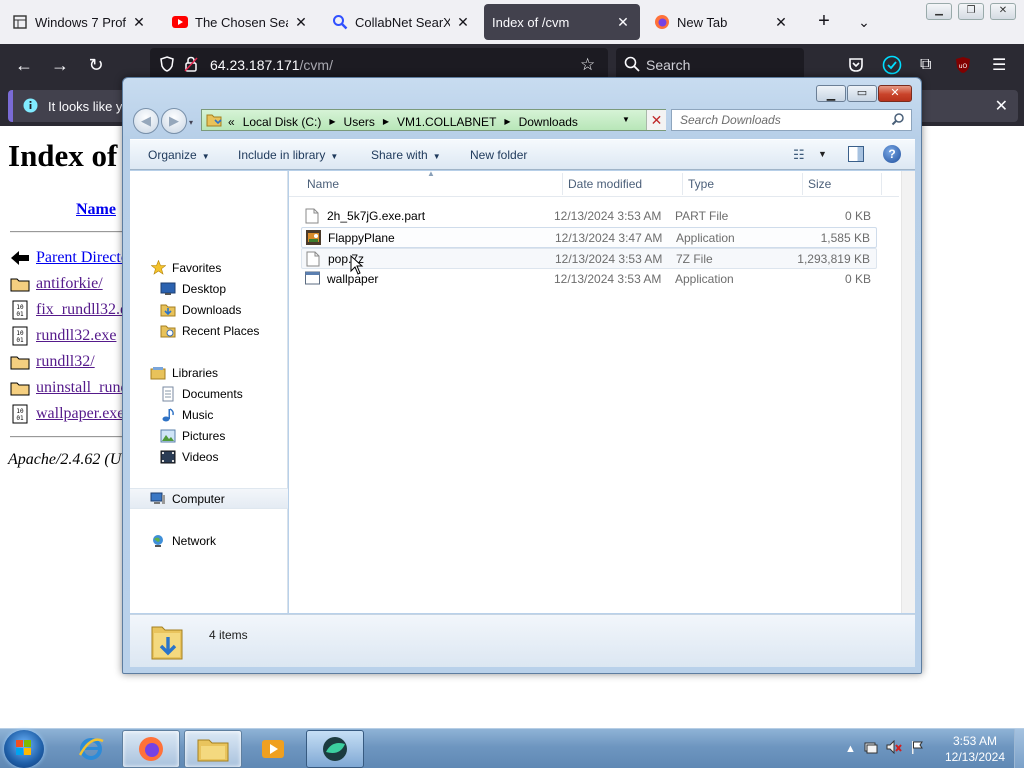 This screenshot has width=1024, height=768. Describe the element at coordinates (209, 414) in the screenshot. I see `nav-music: Music` at that location.